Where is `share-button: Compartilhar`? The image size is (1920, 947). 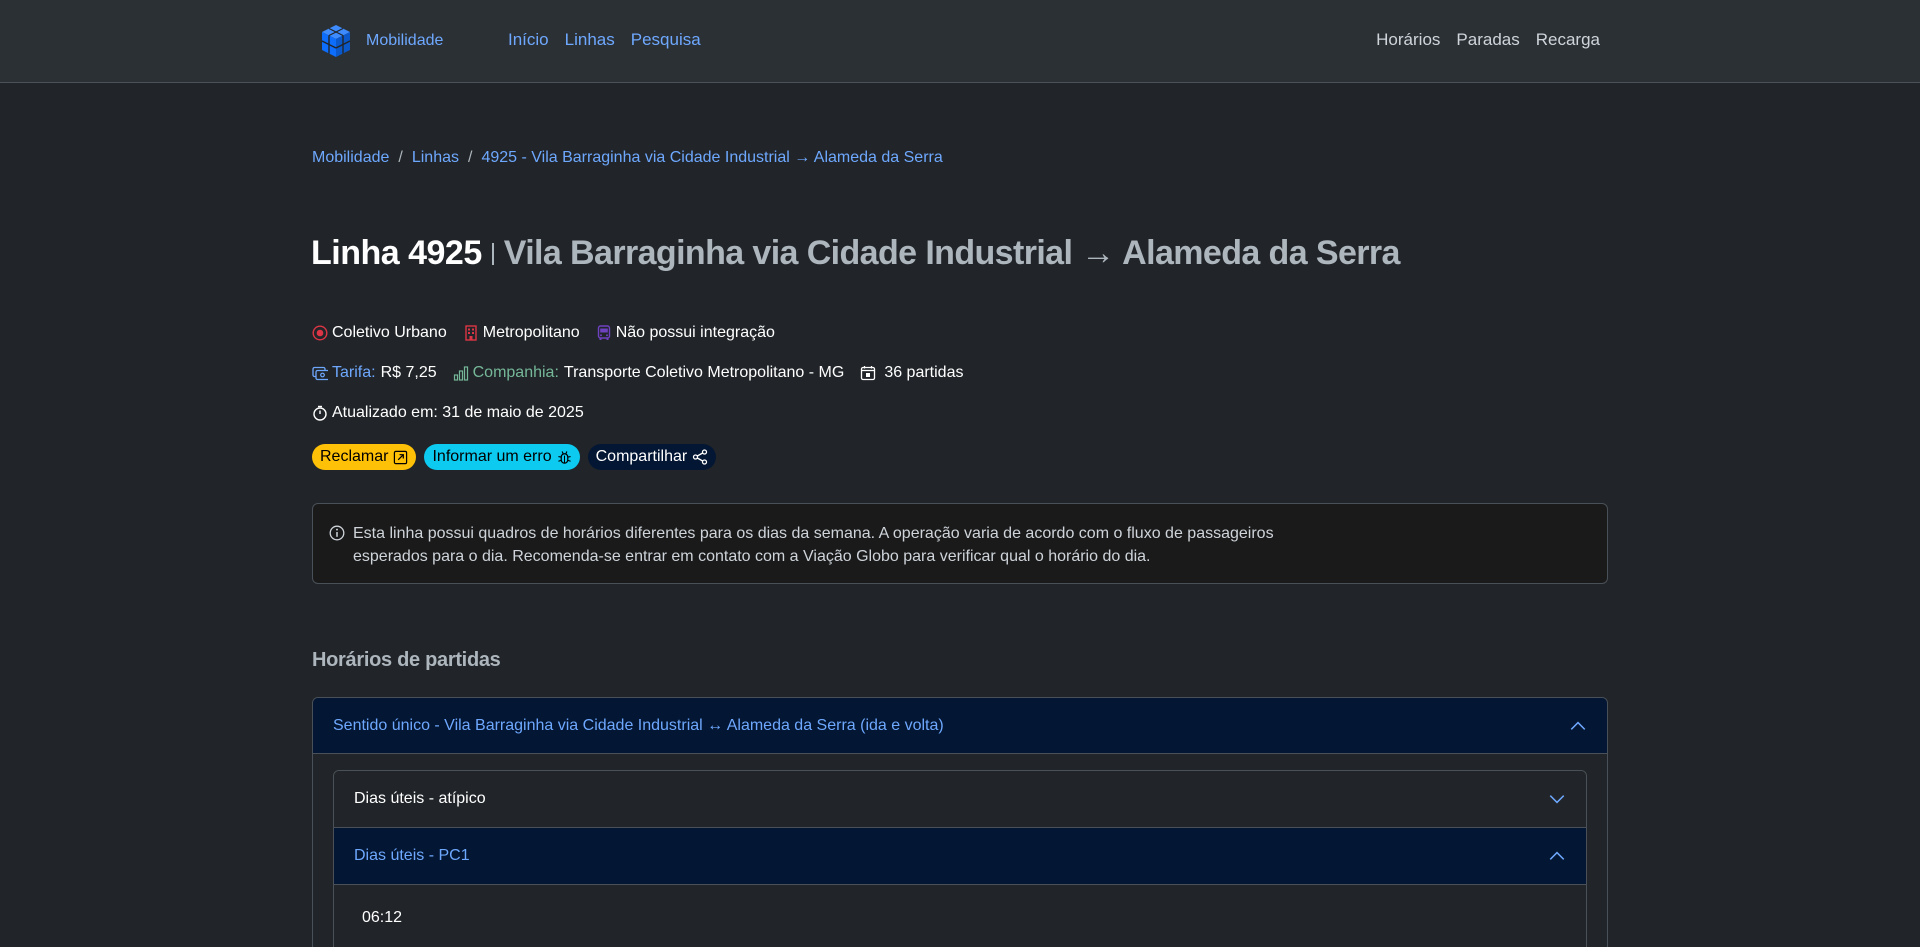
share-button: Compartilhar is located at coordinates (652, 457).